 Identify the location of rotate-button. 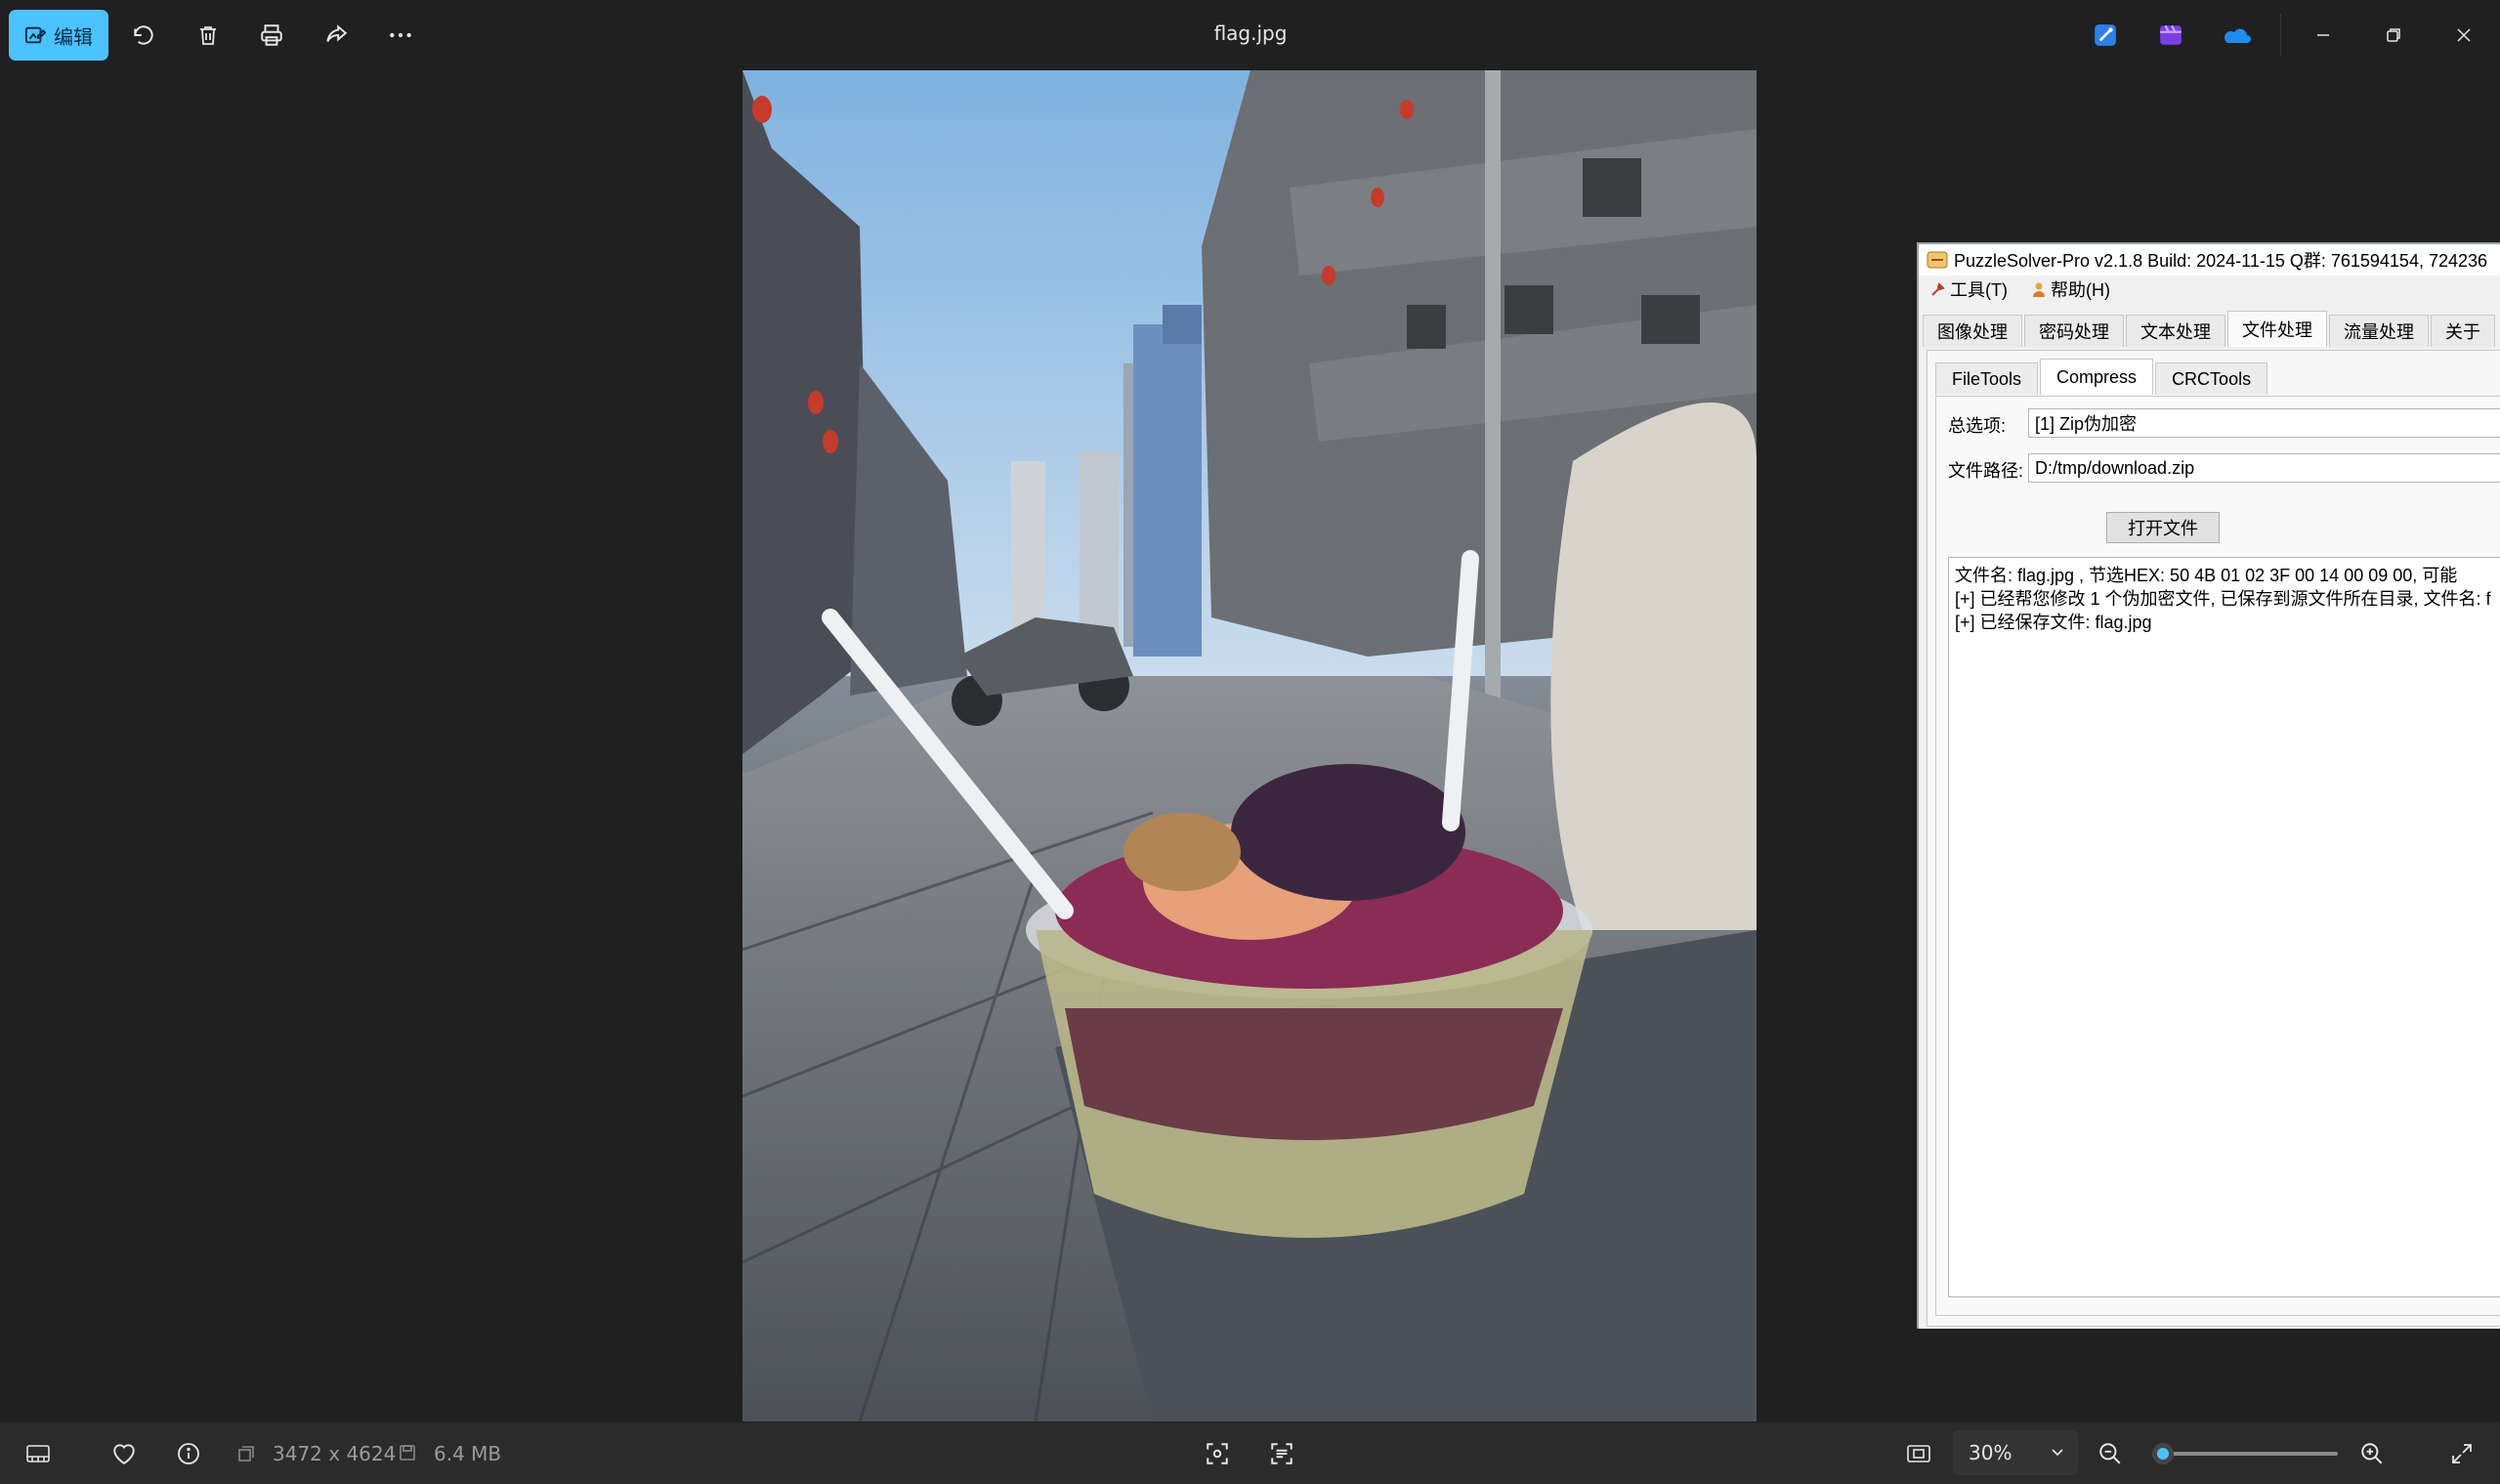
(144, 35).